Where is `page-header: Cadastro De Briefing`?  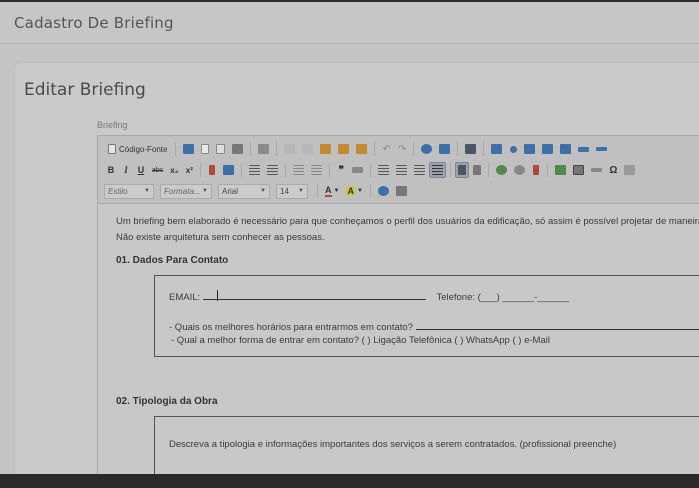
page-header: Cadastro De Briefing is located at coordinates (349, 23).